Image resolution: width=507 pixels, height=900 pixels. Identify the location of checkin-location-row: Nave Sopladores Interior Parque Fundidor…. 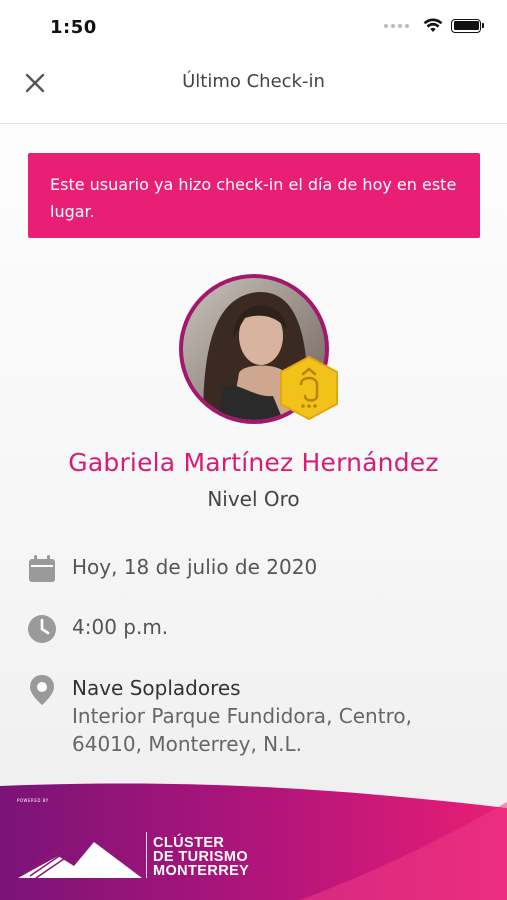
(229, 716).